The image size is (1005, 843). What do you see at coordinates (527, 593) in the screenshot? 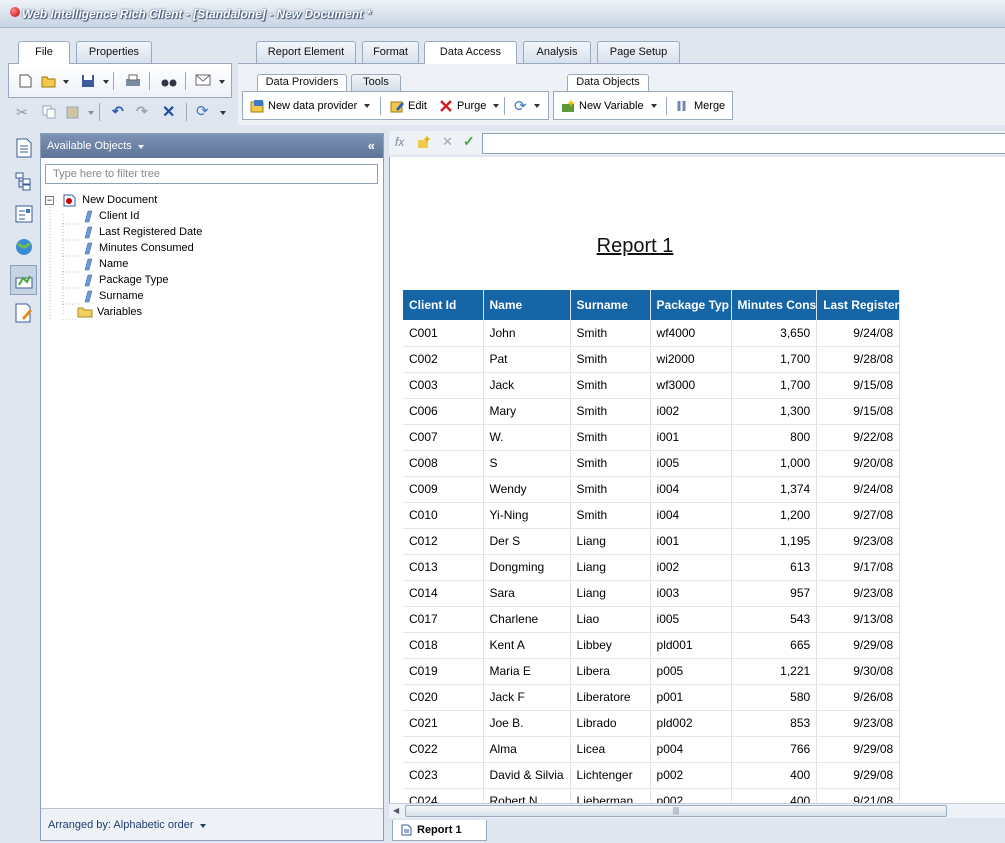
I see `table-cell: Sara` at bounding box center [527, 593].